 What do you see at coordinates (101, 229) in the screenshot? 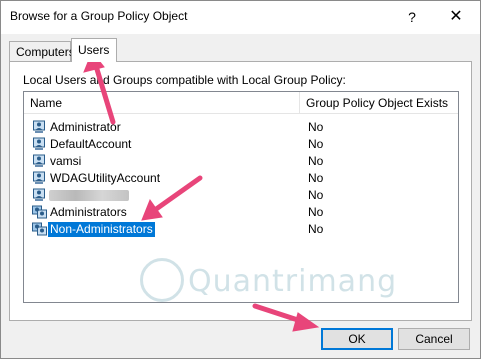
I see `row-name: Non-Administrators` at bounding box center [101, 229].